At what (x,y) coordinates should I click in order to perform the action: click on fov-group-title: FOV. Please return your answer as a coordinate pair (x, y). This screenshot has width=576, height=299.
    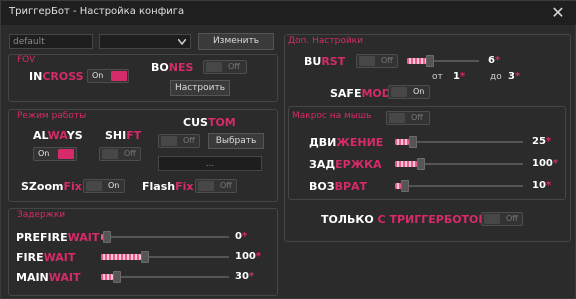
    Looking at the image, I should click on (26, 60).